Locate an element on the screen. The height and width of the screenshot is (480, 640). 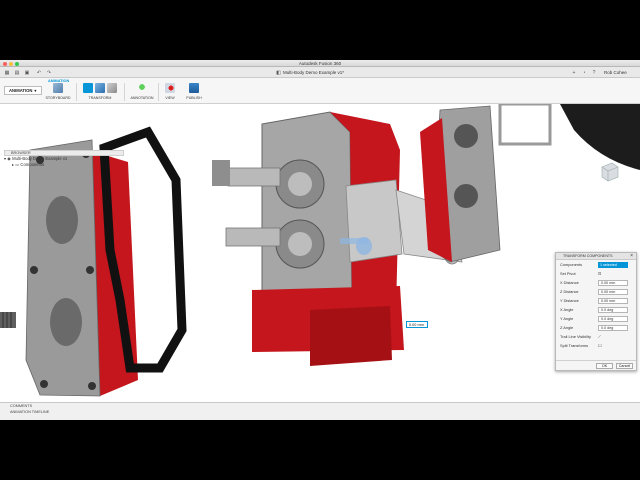
z-angle-row: Z Angle 0.0 deg is located at coordinates (596, 327).